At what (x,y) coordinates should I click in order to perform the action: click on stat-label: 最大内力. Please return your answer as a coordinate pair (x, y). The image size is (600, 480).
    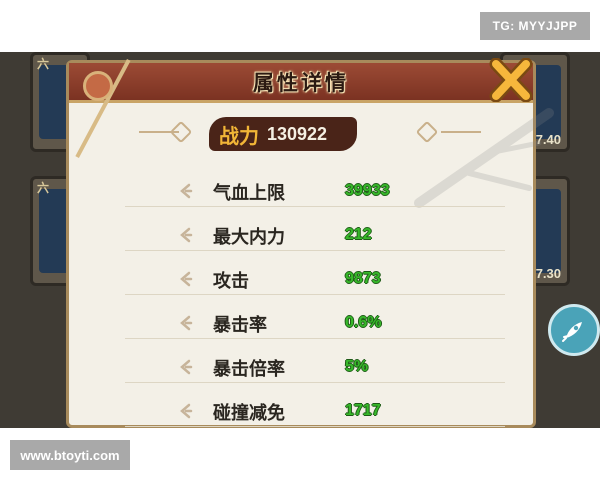
    Looking at the image, I should click on (249, 237).